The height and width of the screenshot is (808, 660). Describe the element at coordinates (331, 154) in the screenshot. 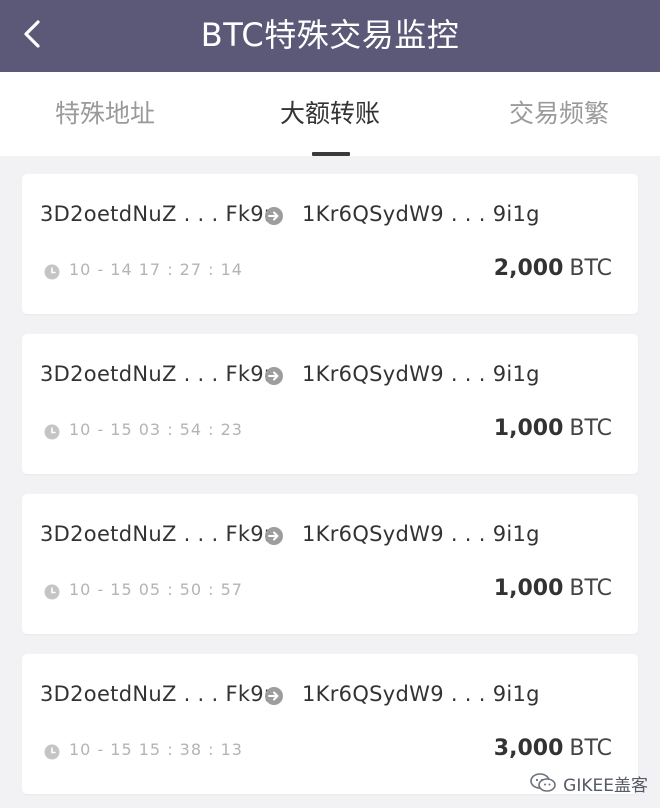

I see `active-tab-indicator` at that location.